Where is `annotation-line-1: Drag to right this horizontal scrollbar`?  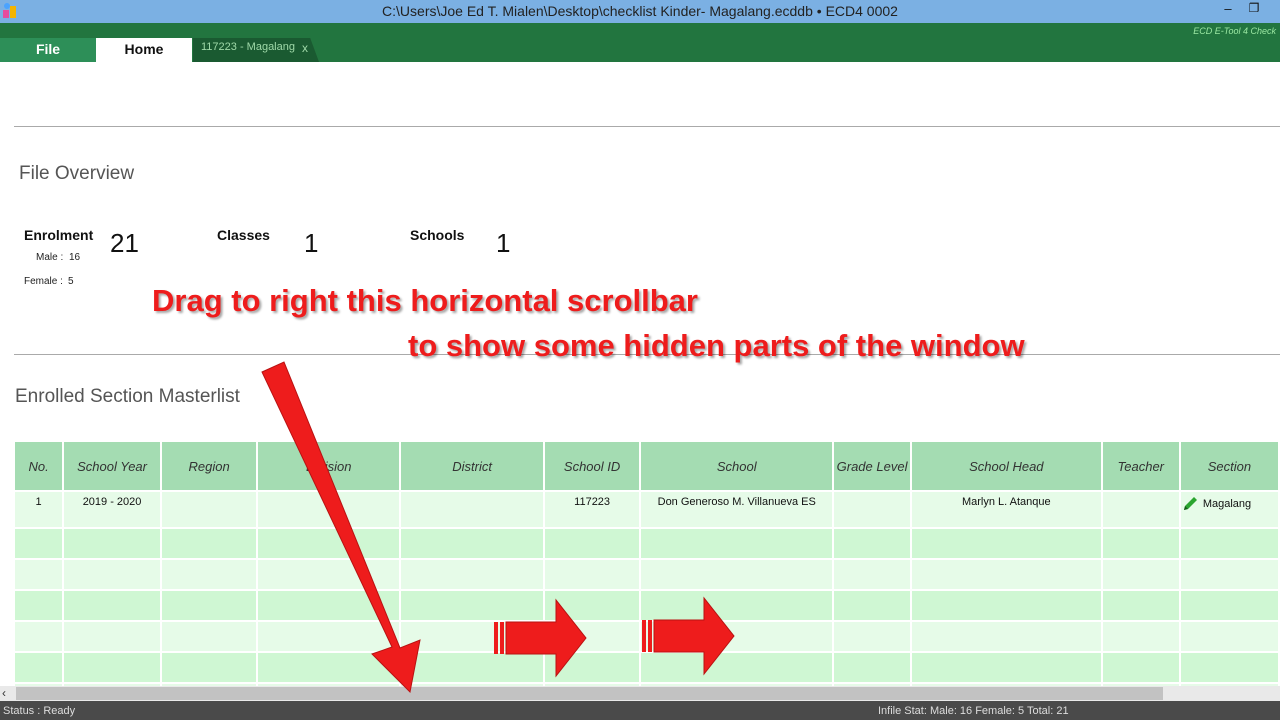
annotation-line-1: Drag to right this horizontal scrollbar is located at coordinates (425, 300).